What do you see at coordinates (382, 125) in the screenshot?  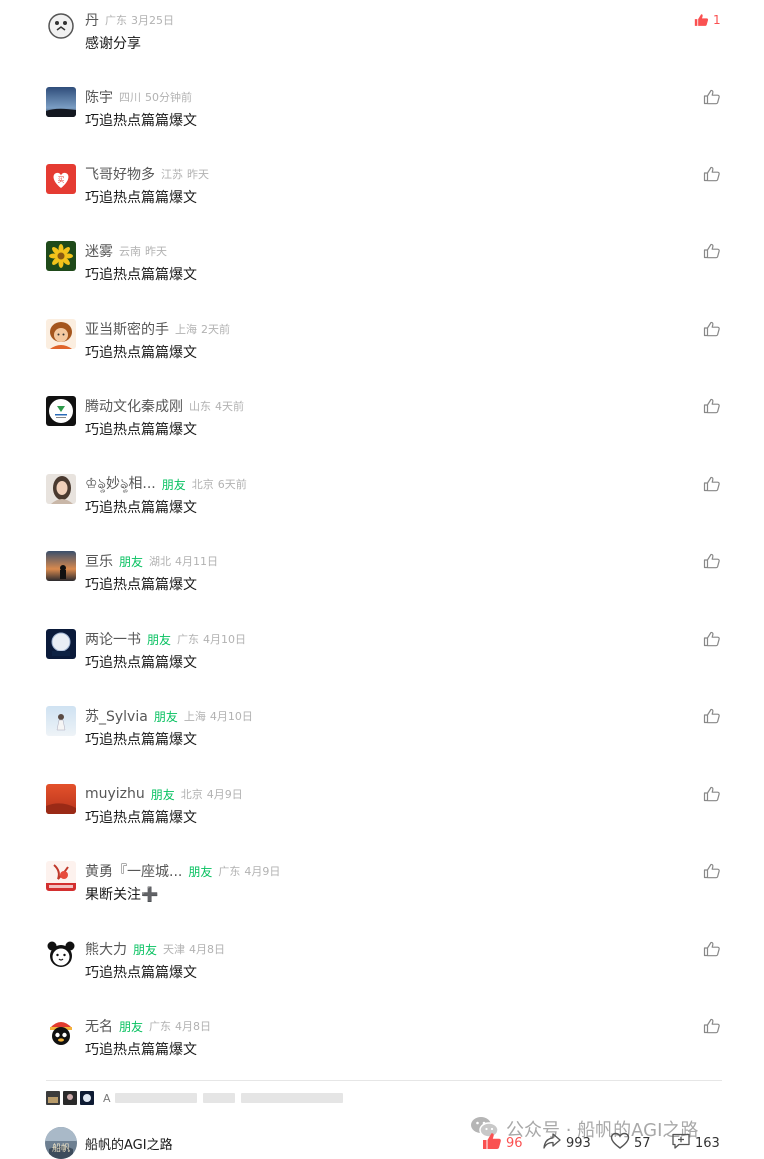 I see `comment-item: 陈宇 四川 50分钟前 巧追热点篇篇爆文` at bounding box center [382, 125].